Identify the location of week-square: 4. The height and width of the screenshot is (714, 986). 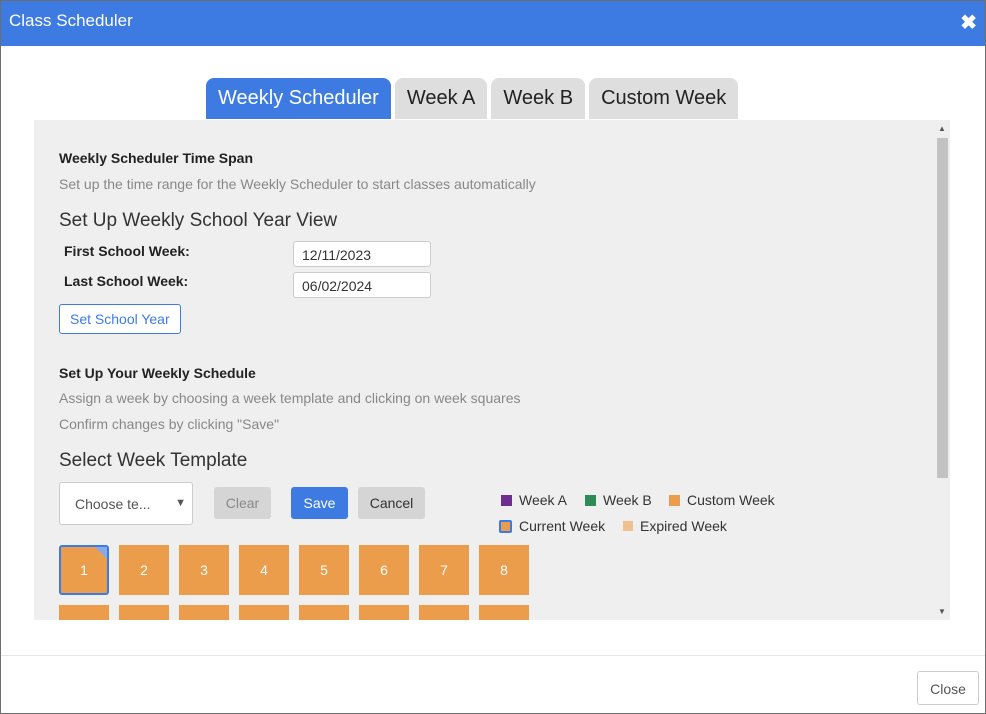
(264, 570).